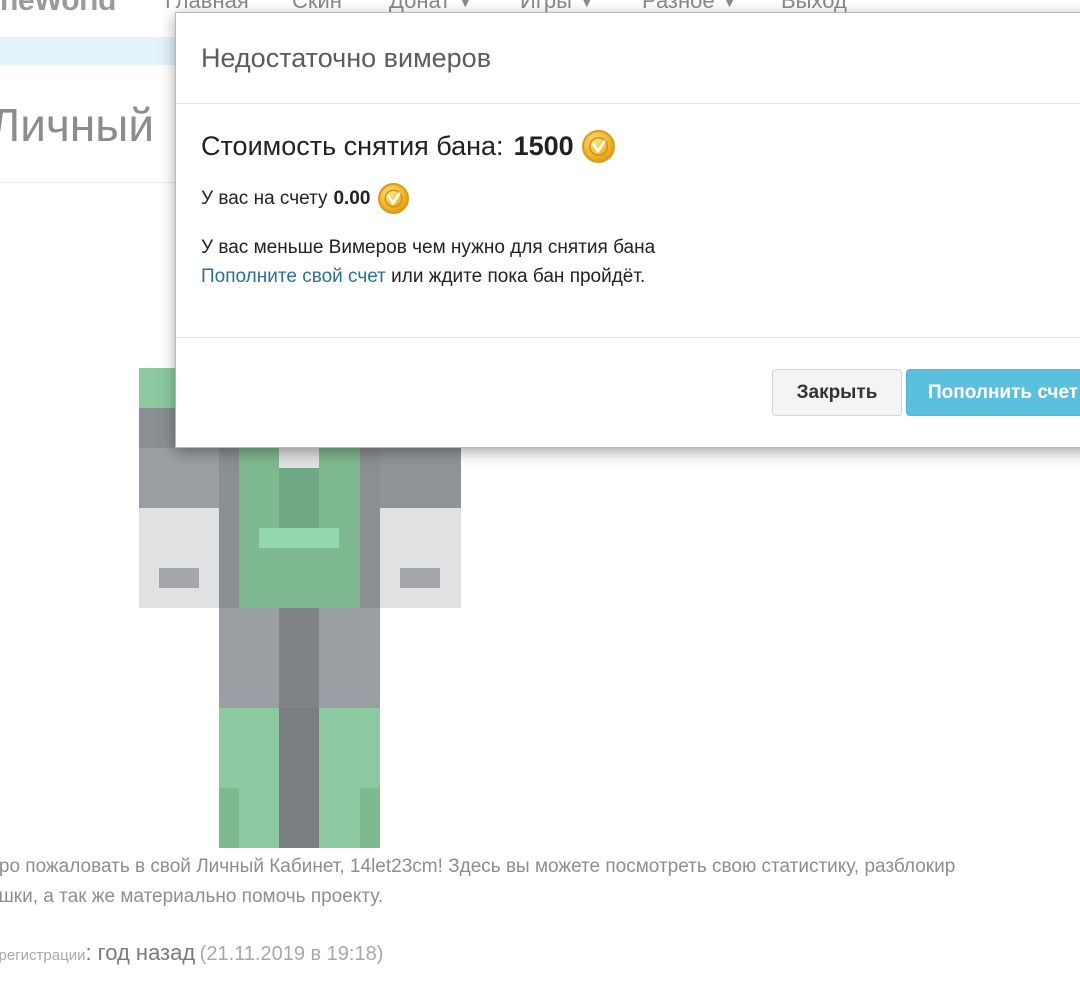 This screenshot has width=1080, height=989. I want to click on topup-link: Пополните свой счет, so click(293, 276).